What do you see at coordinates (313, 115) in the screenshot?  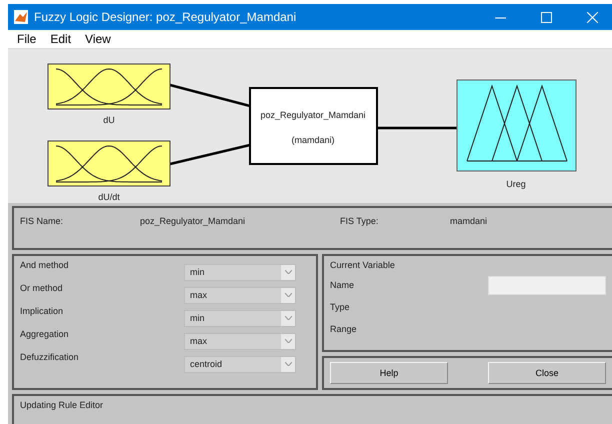 I see `system-name: poz_Regulyator_Mamdani` at bounding box center [313, 115].